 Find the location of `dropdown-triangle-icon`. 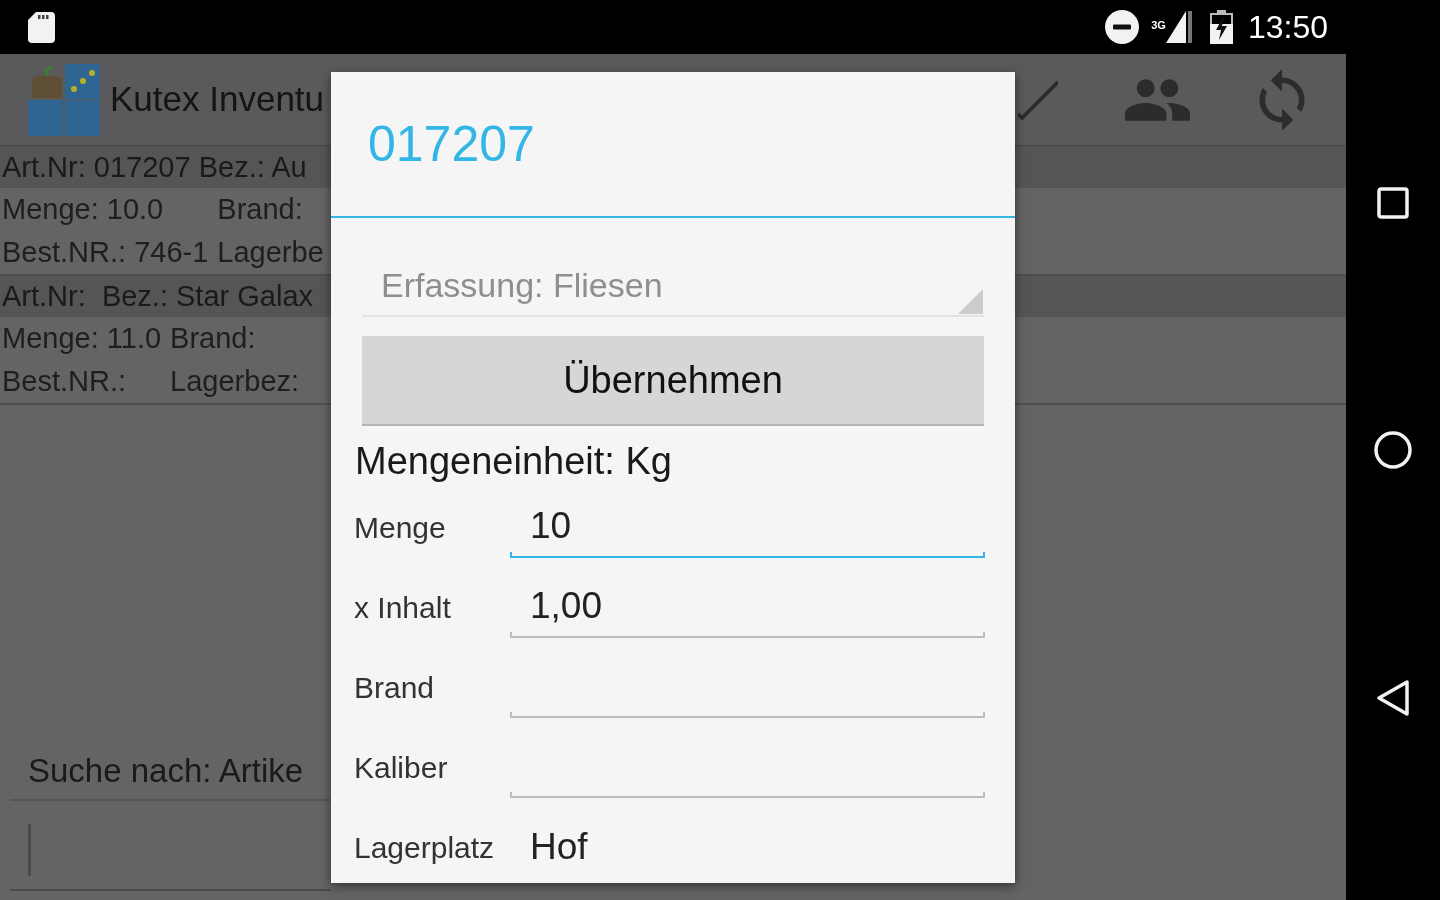

dropdown-triangle-icon is located at coordinates (970, 301).